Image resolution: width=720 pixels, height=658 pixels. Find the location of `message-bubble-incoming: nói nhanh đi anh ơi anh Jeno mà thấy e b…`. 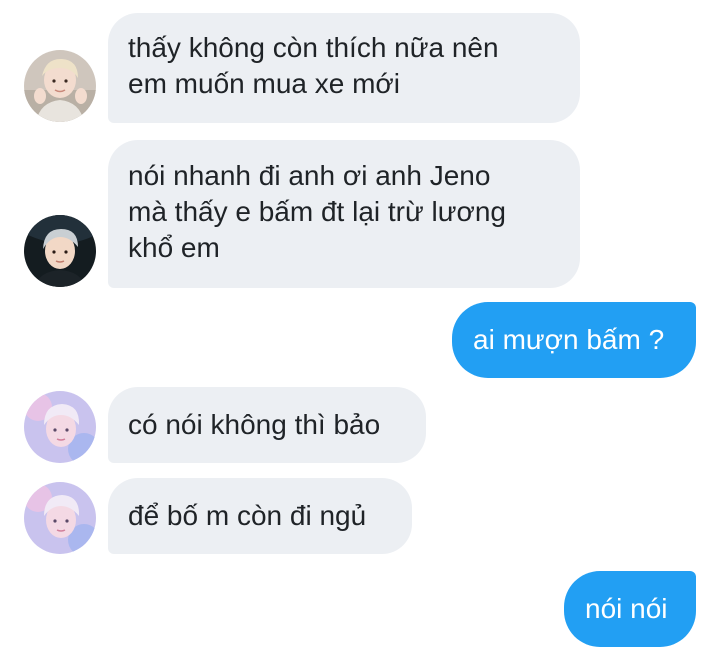

message-bubble-incoming: nói nhanh đi anh ơi anh Jeno mà thấy e b… is located at coordinates (344, 214).